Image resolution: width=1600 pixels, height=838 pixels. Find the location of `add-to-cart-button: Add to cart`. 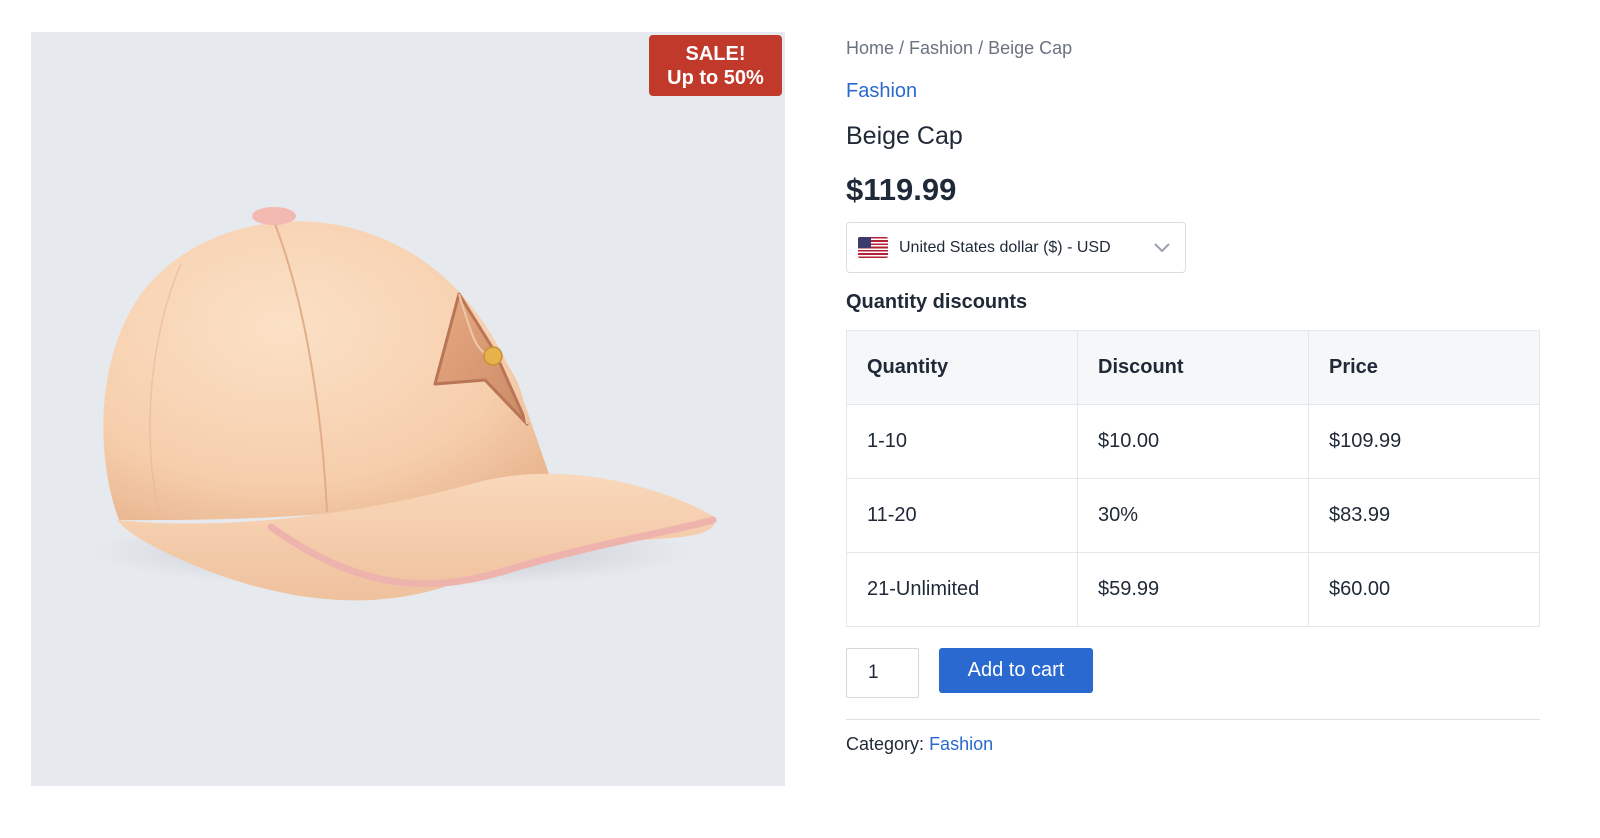

add-to-cart-button: Add to cart is located at coordinates (1016, 670).